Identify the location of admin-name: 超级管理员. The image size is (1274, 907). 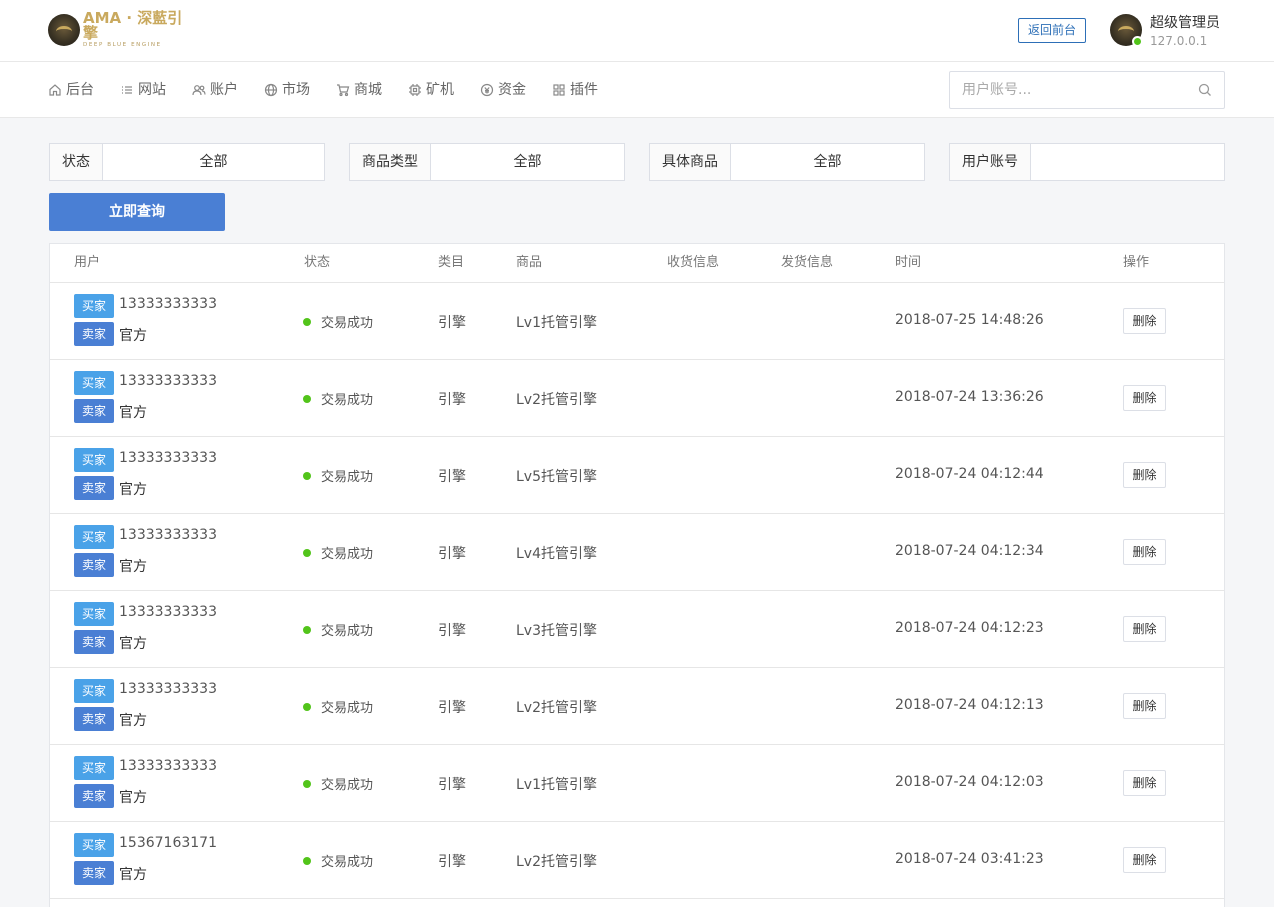
(1185, 22).